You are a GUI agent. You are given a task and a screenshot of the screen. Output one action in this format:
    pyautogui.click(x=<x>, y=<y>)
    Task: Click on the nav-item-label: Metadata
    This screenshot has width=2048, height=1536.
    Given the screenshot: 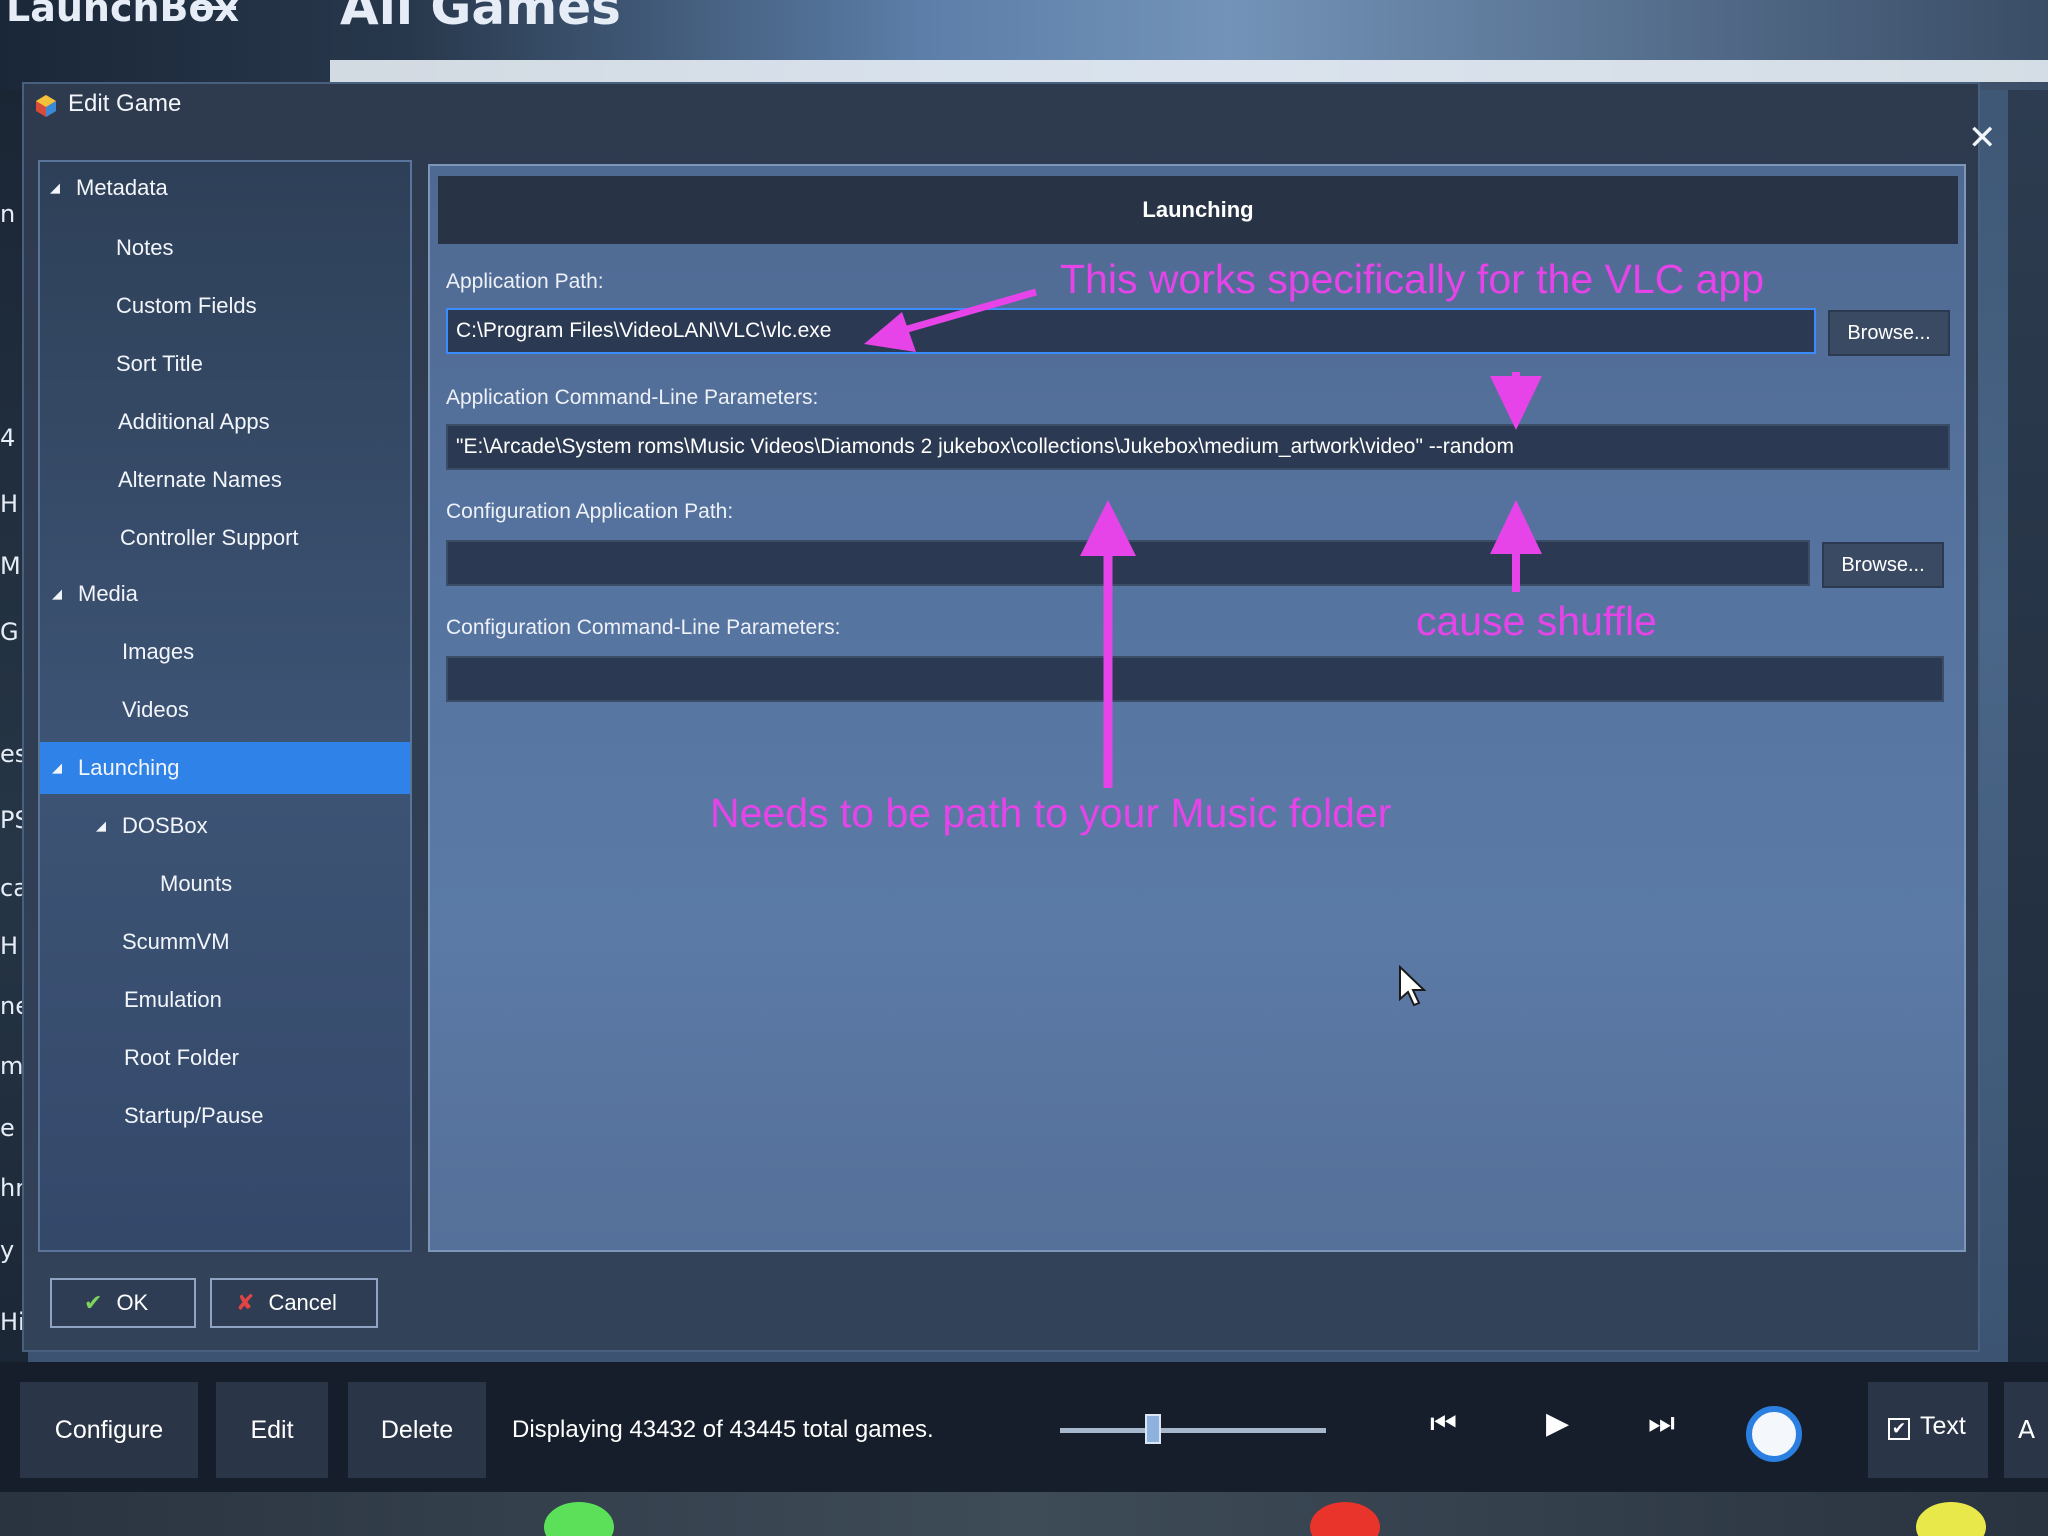 What is the action you would take?
    pyautogui.click(x=122, y=187)
    